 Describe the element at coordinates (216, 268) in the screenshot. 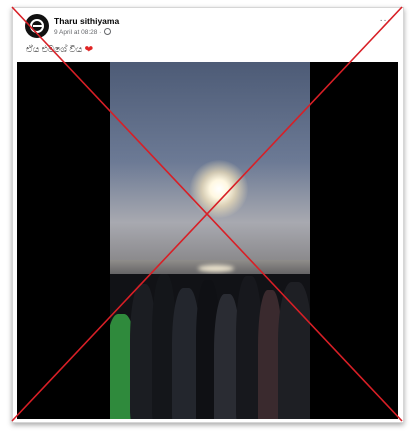

I see `sun-reflection` at that location.